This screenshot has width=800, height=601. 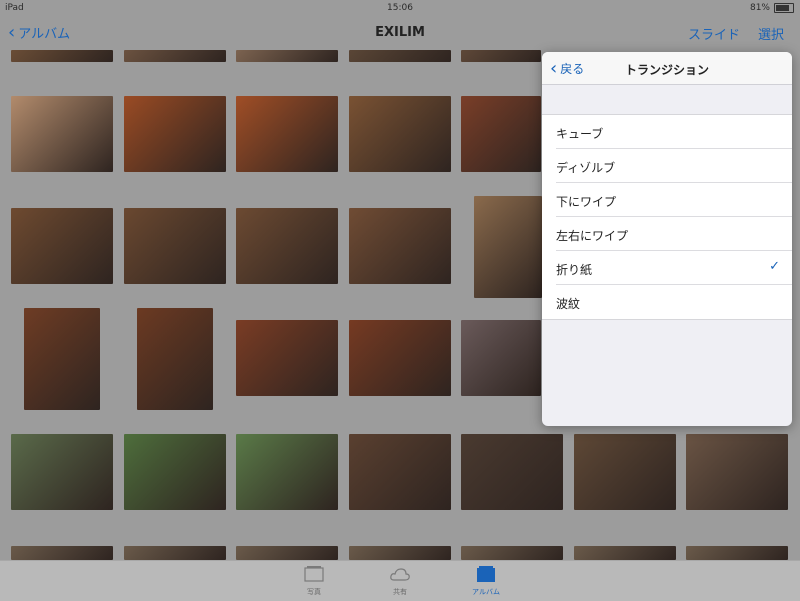 I want to click on popover-back-label: 戻る, so click(x=572, y=69).